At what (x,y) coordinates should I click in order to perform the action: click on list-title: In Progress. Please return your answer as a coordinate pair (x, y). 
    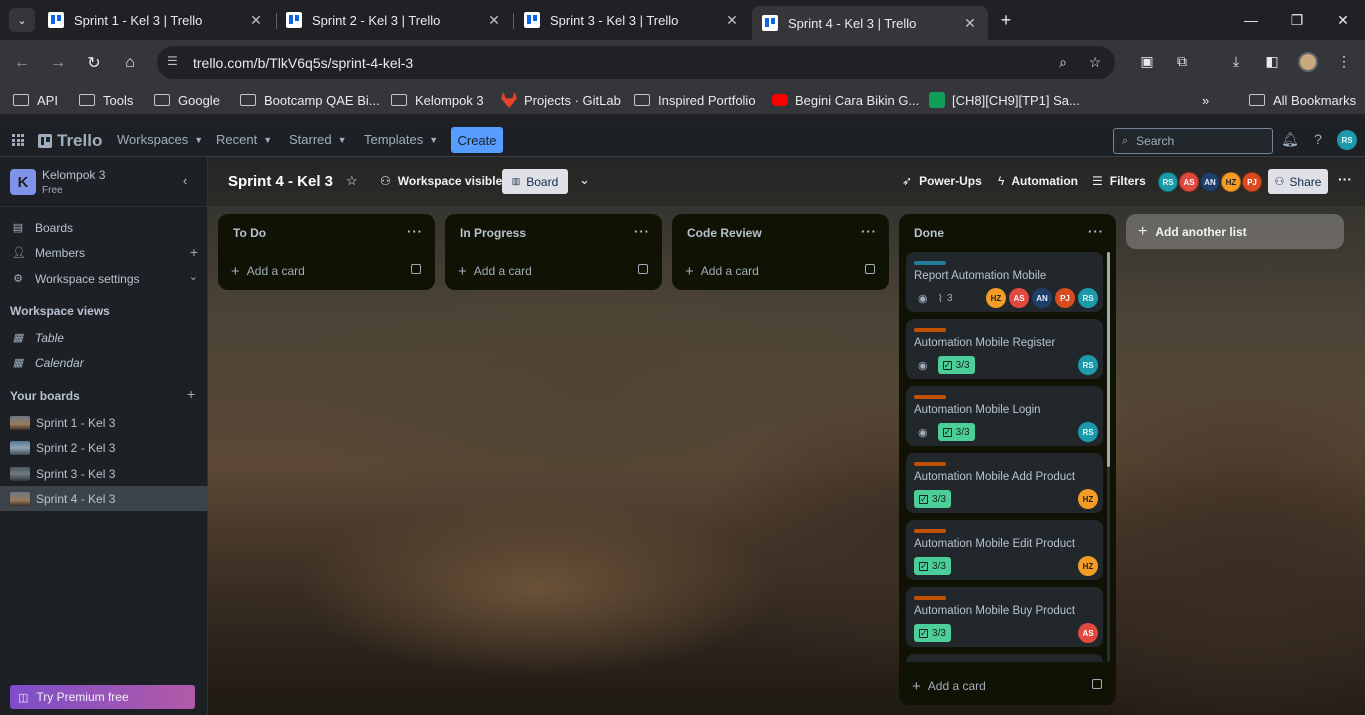
    Looking at the image, I should click on (493, 233).